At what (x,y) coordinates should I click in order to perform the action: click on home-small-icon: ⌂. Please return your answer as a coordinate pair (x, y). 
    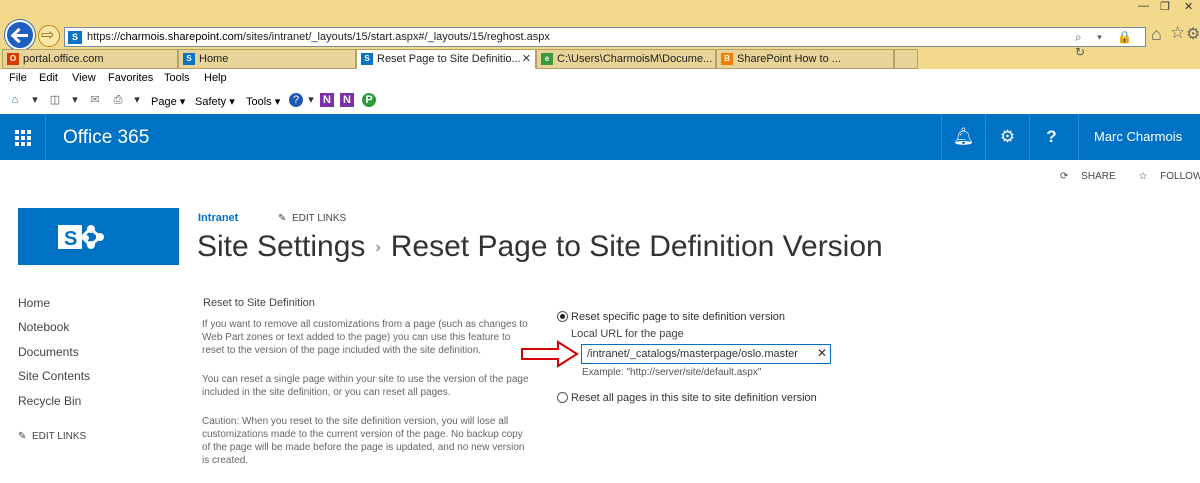
    Looking at the image, I should click on (15, 100).